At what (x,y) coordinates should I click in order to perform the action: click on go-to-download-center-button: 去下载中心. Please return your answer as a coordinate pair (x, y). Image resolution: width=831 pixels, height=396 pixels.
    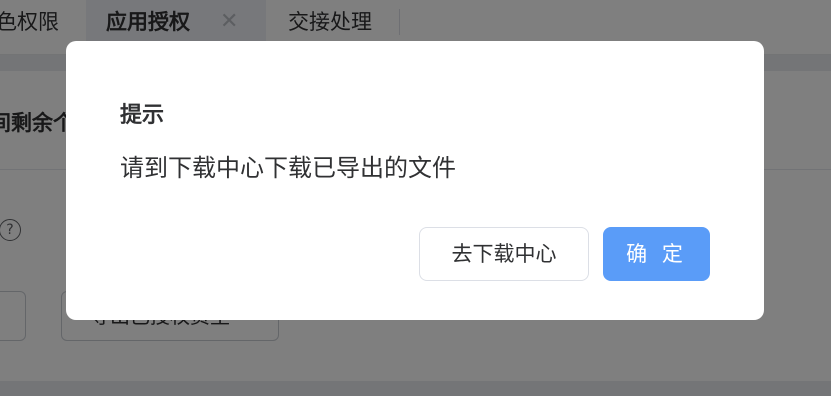
    Looking at the image, I should click on (504, 254).